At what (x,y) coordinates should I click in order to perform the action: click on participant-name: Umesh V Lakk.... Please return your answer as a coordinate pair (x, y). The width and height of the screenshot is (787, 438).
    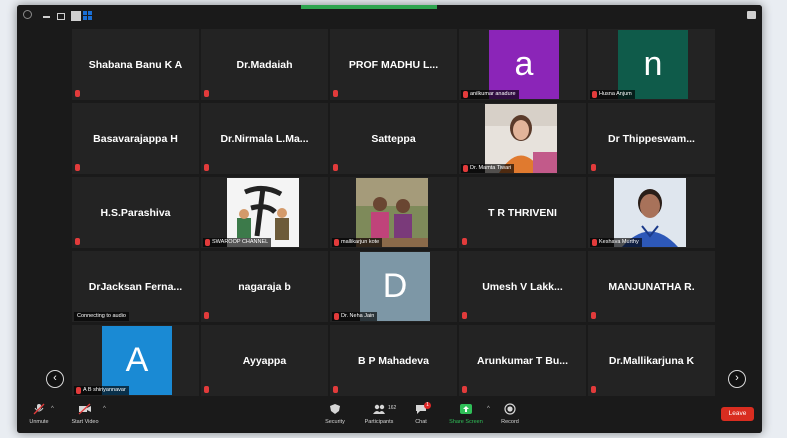
    Looking at the image, I should click on (522, 286).